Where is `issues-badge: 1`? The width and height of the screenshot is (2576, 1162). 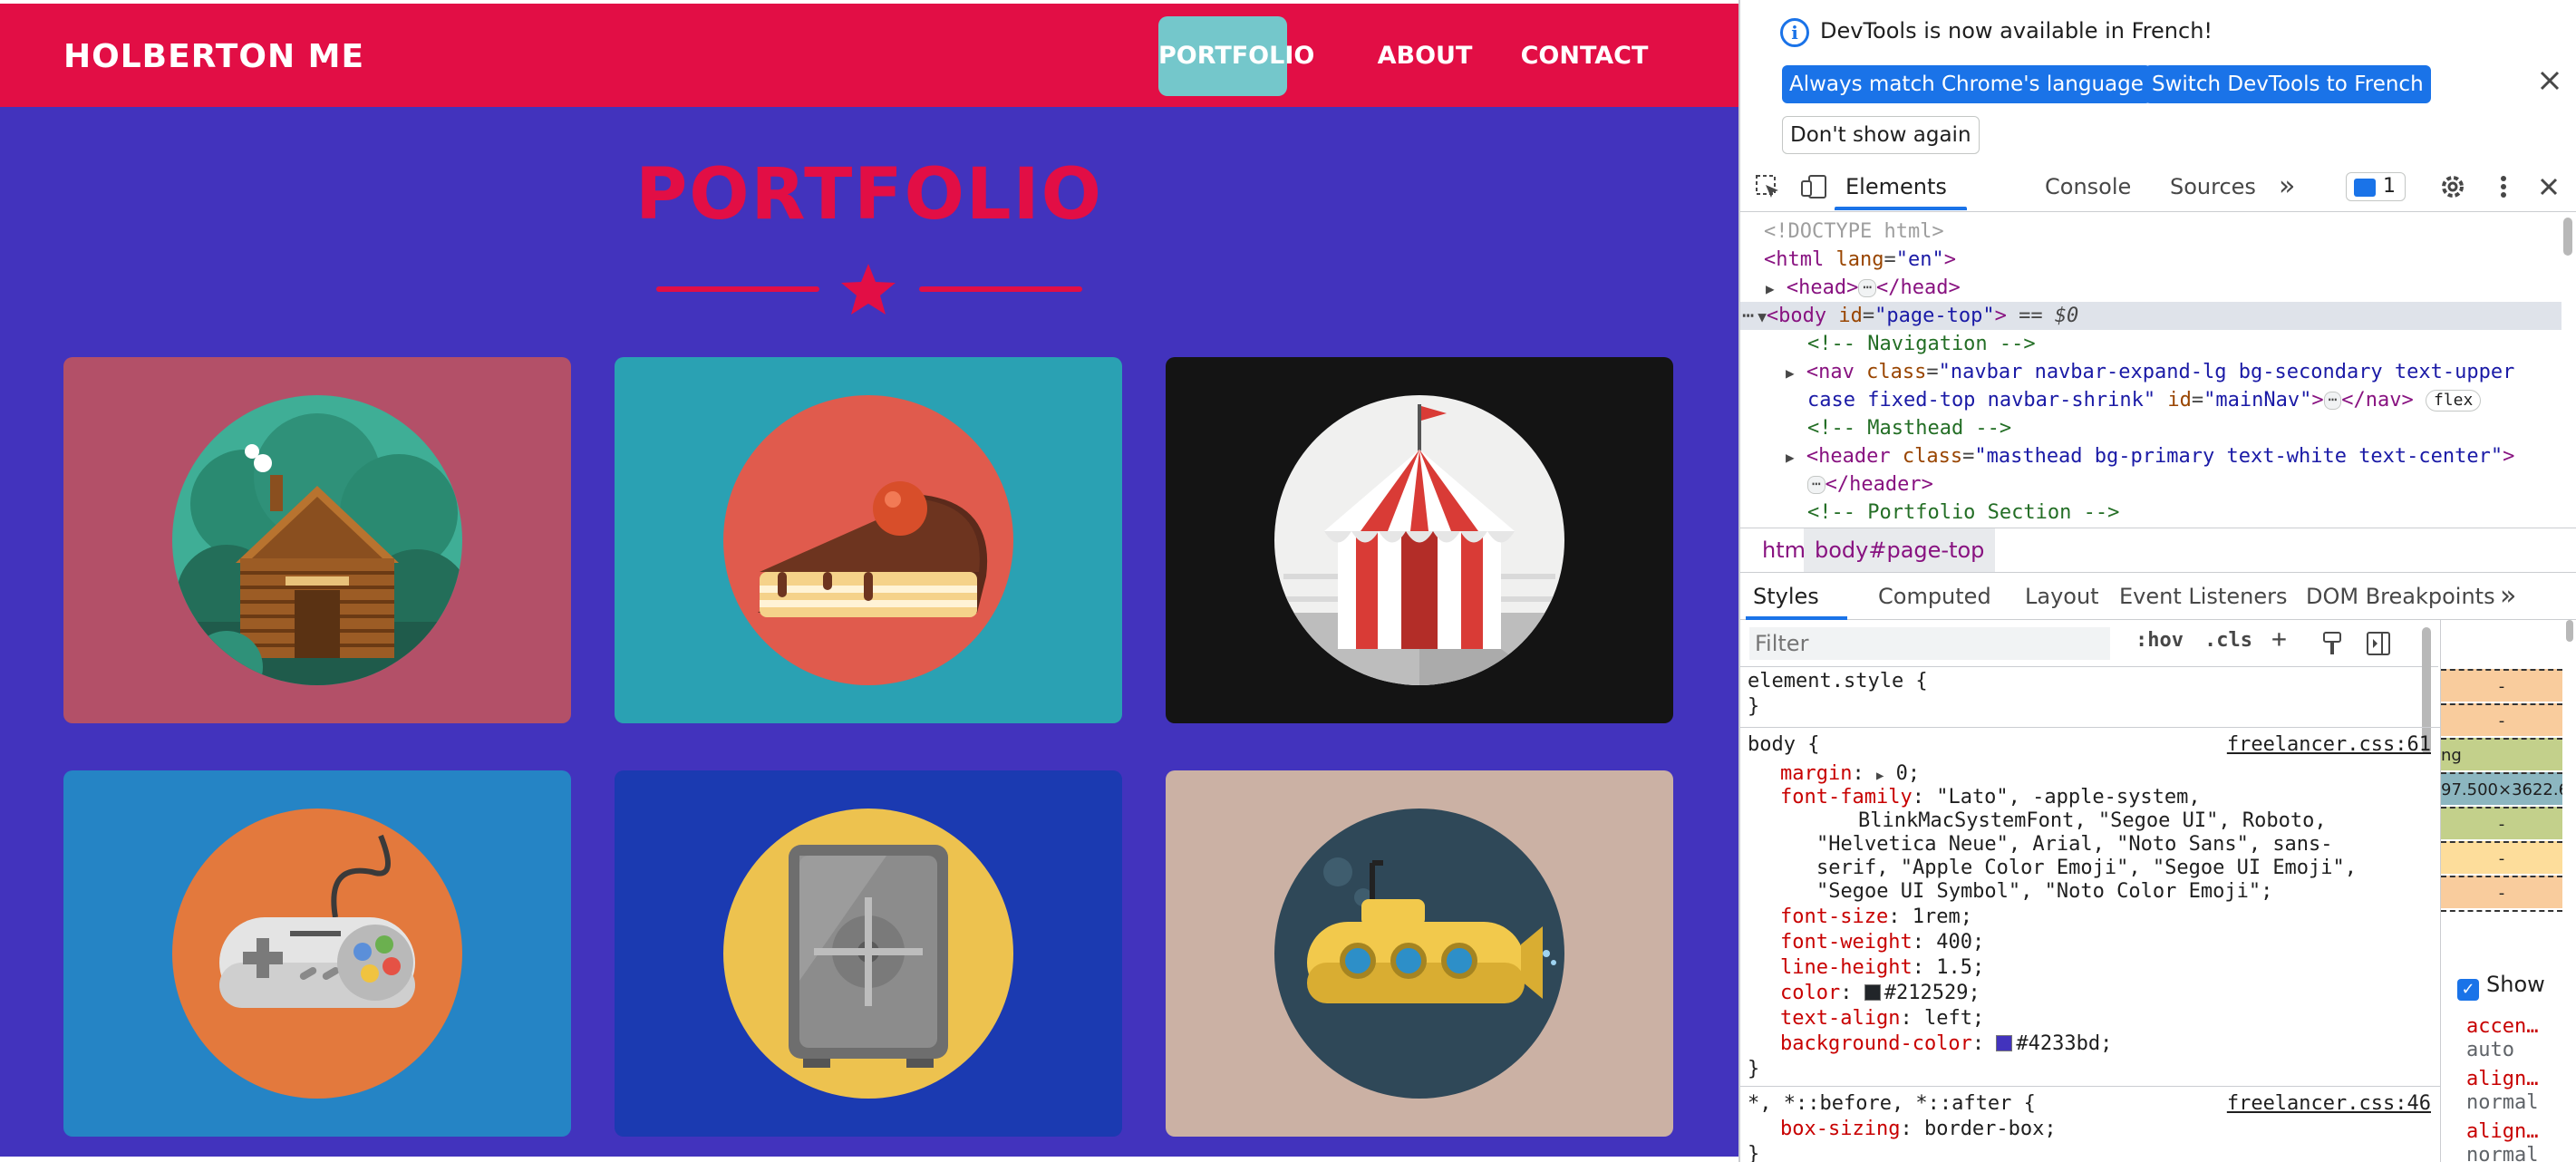 issues-badge: 1 is located at coordinates (2376, 186).